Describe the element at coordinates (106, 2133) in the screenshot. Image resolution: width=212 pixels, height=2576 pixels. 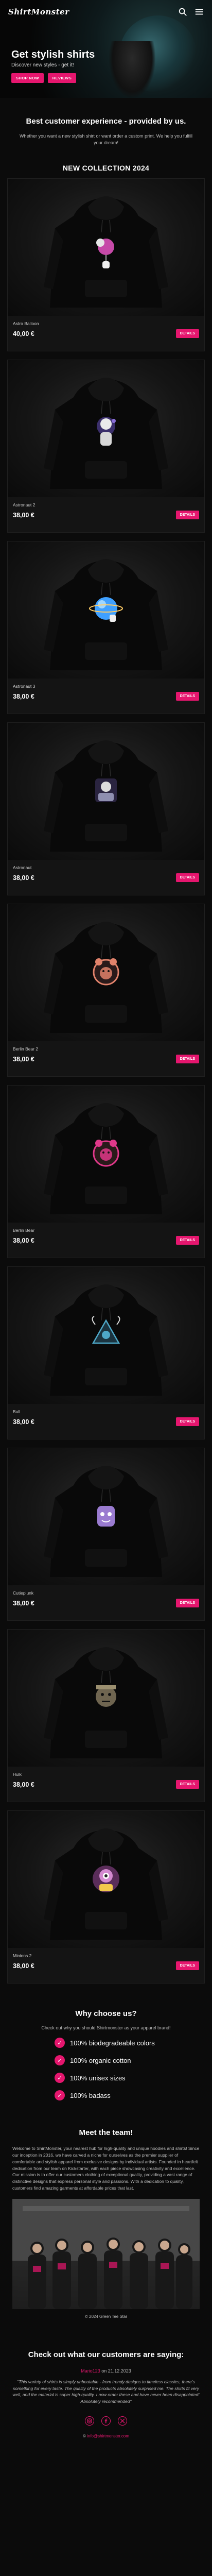
I see `team-title: Meet the team!` at that location.